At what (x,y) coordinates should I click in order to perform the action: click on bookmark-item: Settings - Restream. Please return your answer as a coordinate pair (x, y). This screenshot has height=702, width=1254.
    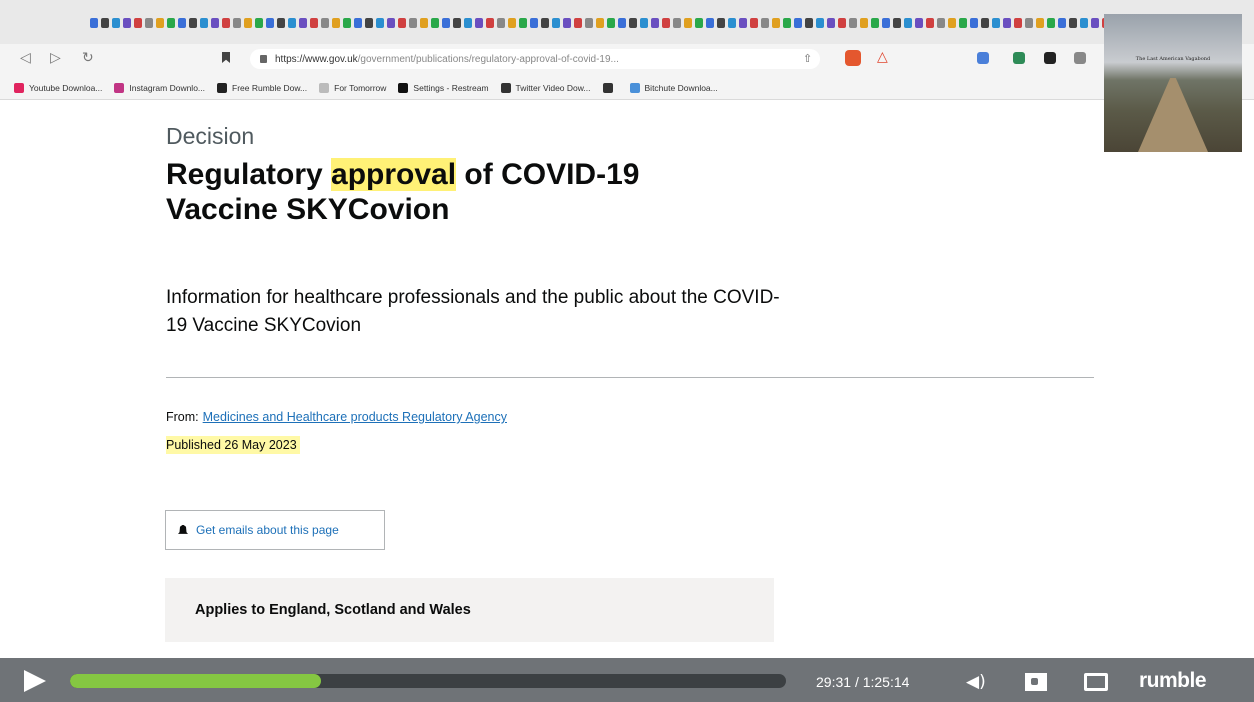
    Looking at the image, I should click on (443, 87).